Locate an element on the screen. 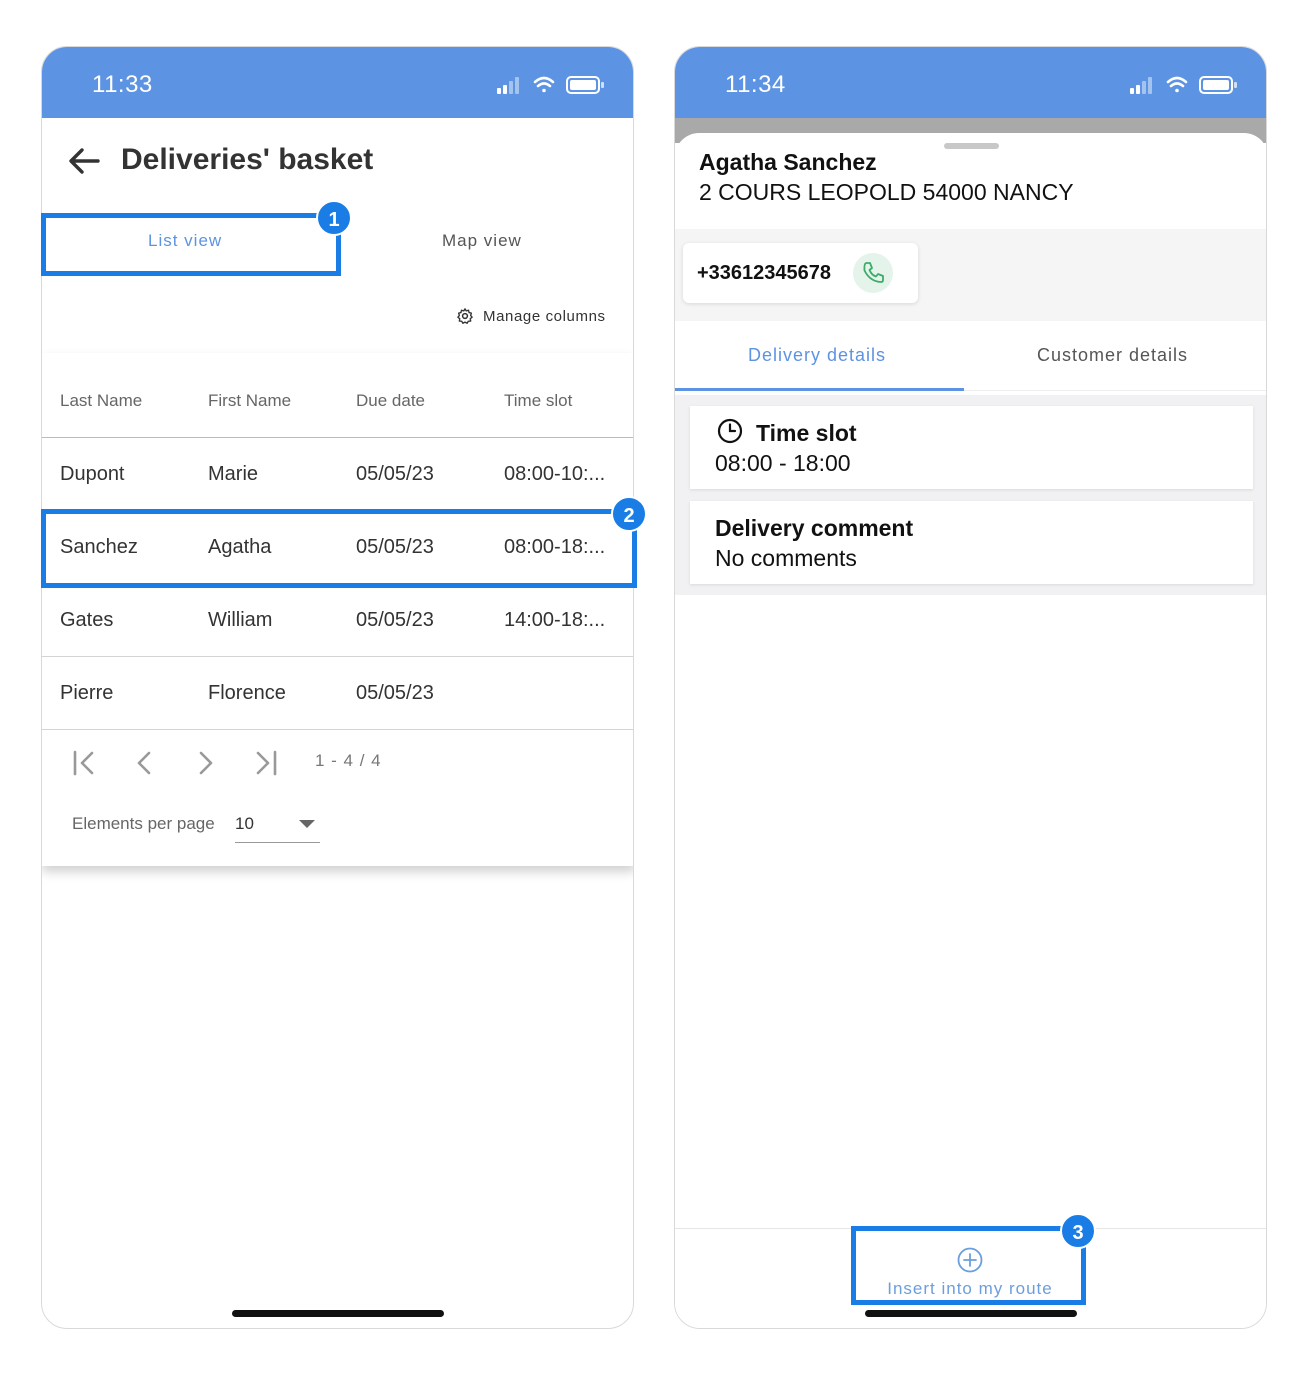 This screenshot has width=1305, height=1374. next-page-icon is located at coordinates (205, 763).